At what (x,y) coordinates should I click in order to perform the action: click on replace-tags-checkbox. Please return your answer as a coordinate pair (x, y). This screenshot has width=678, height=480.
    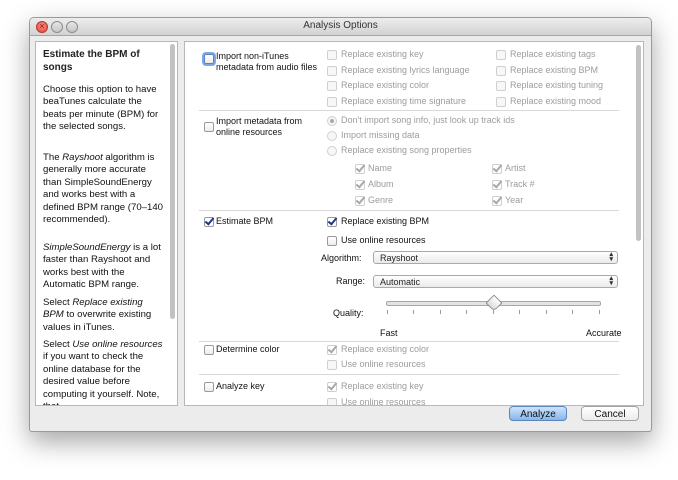
    Looking at the image, I should click on (501, 55).